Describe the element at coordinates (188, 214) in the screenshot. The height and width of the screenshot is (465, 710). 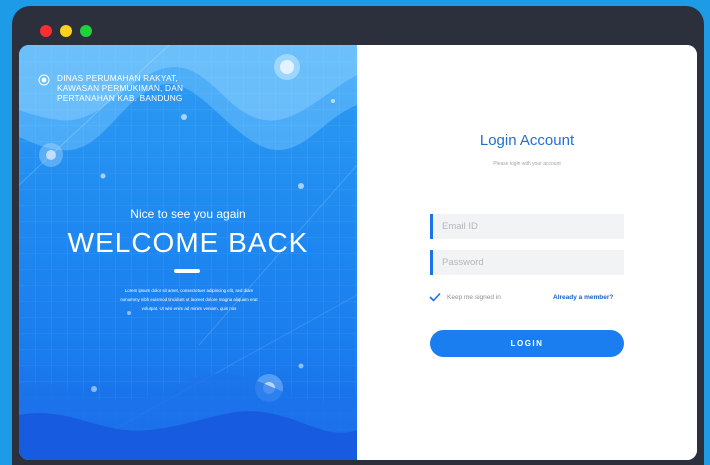
I see `greeting-text: Nice to see you again` at that location.